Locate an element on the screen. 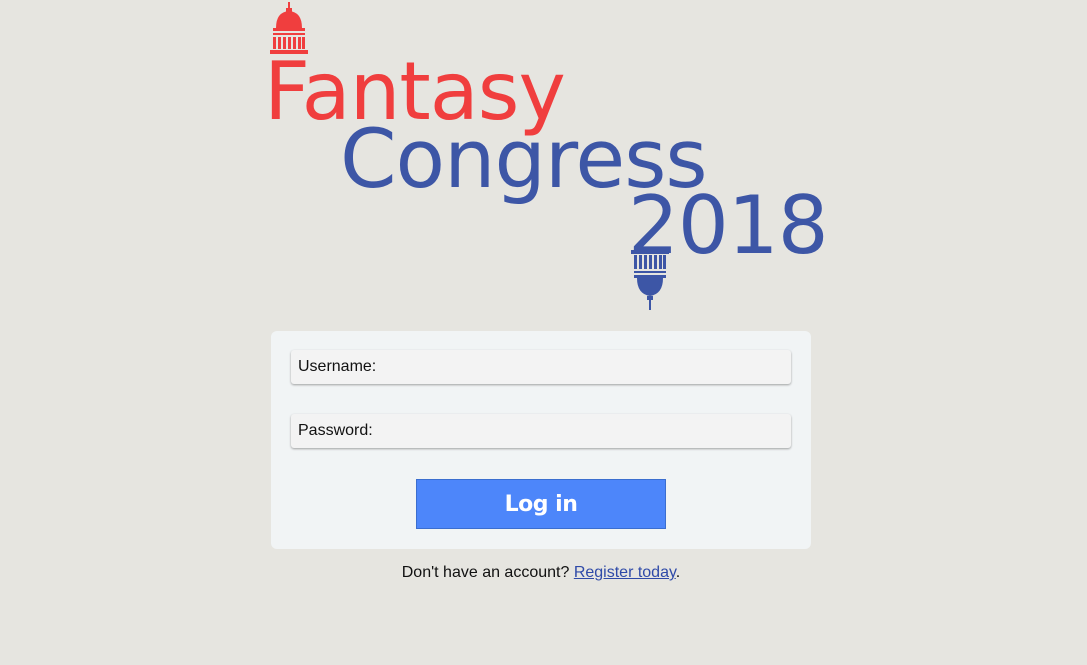 This screenshot has height=665, width=1087. register-prompt: Don't have an account? Register today. is located at coordinates (541, 573).